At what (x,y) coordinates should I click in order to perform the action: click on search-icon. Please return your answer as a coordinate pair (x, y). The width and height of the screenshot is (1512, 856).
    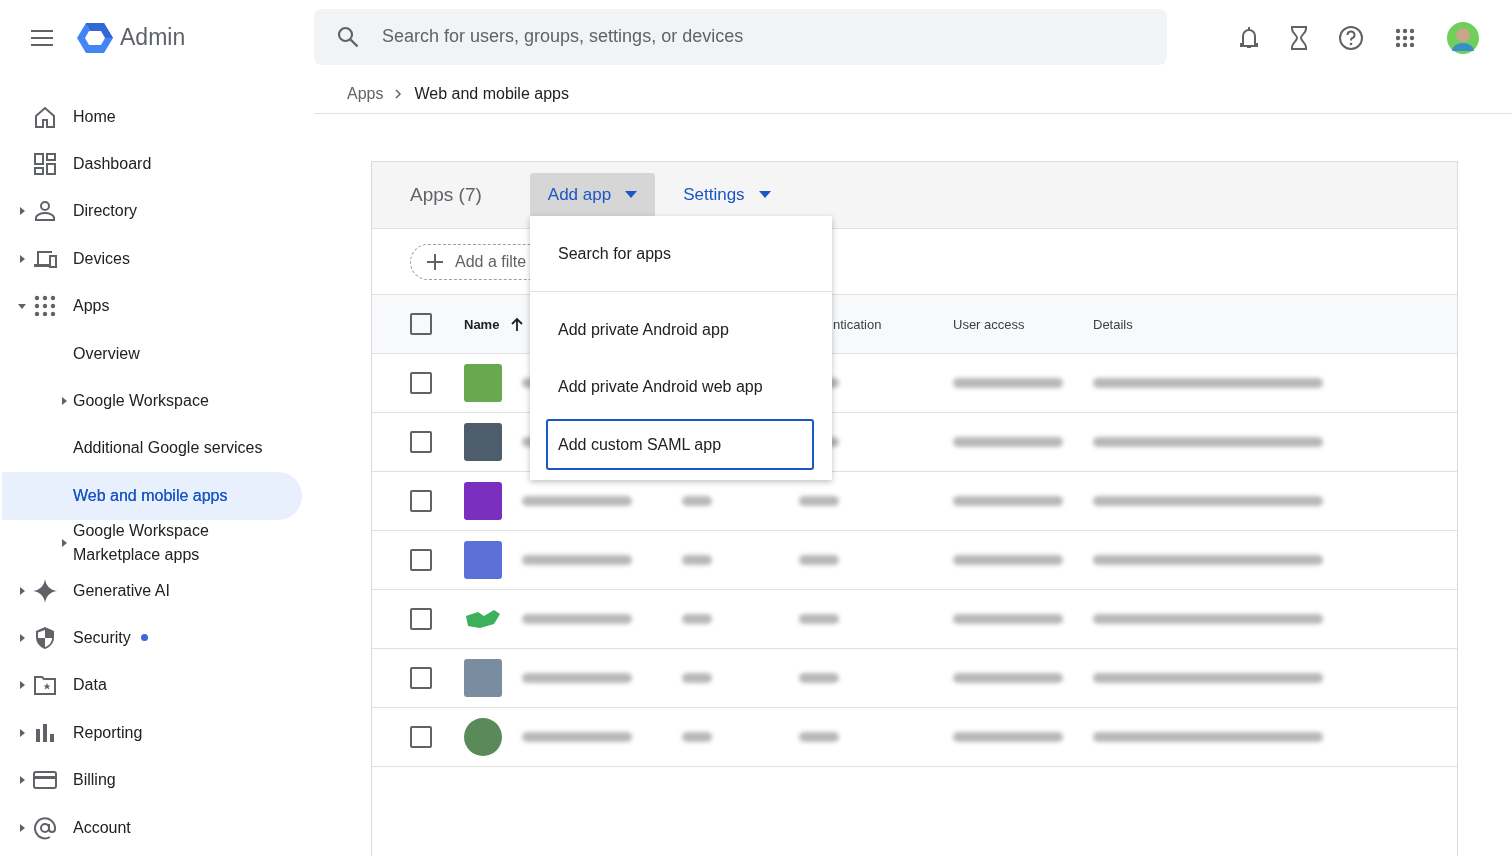
    Looking at the image, I should click on (348, 36).